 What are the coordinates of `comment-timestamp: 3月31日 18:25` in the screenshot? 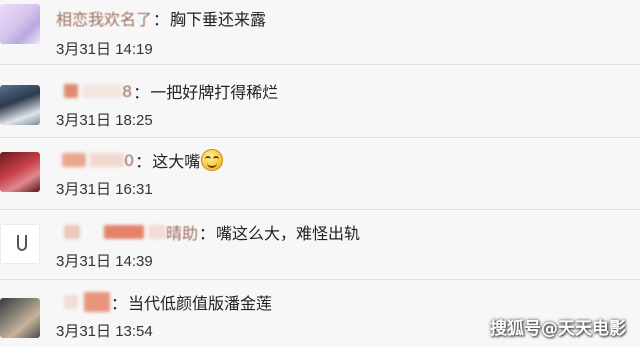 It's located at (104, 120).